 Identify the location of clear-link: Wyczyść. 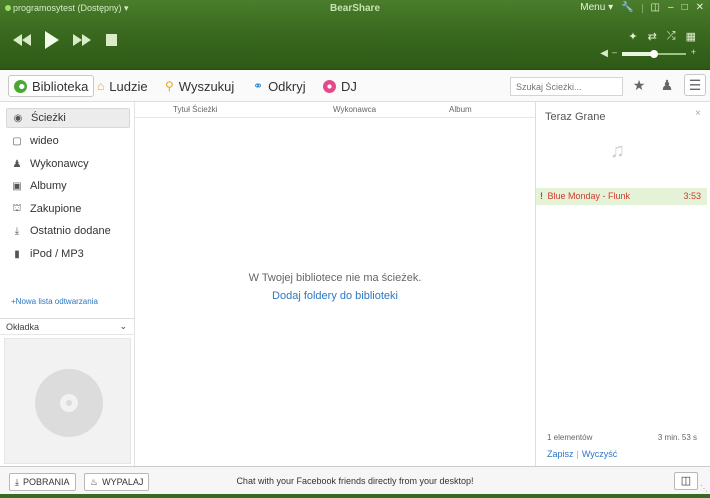
(599, 454).